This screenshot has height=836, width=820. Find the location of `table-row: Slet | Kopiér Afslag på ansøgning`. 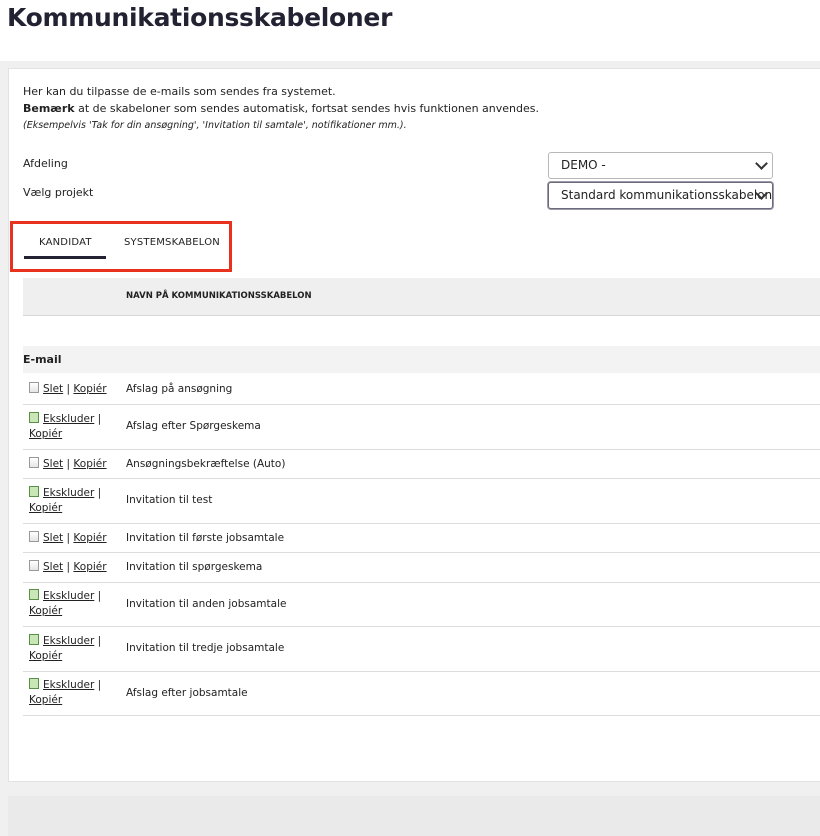

table-row: Slet | Kopiér Afslag på ansøgning is located at coordinates (421, 389).